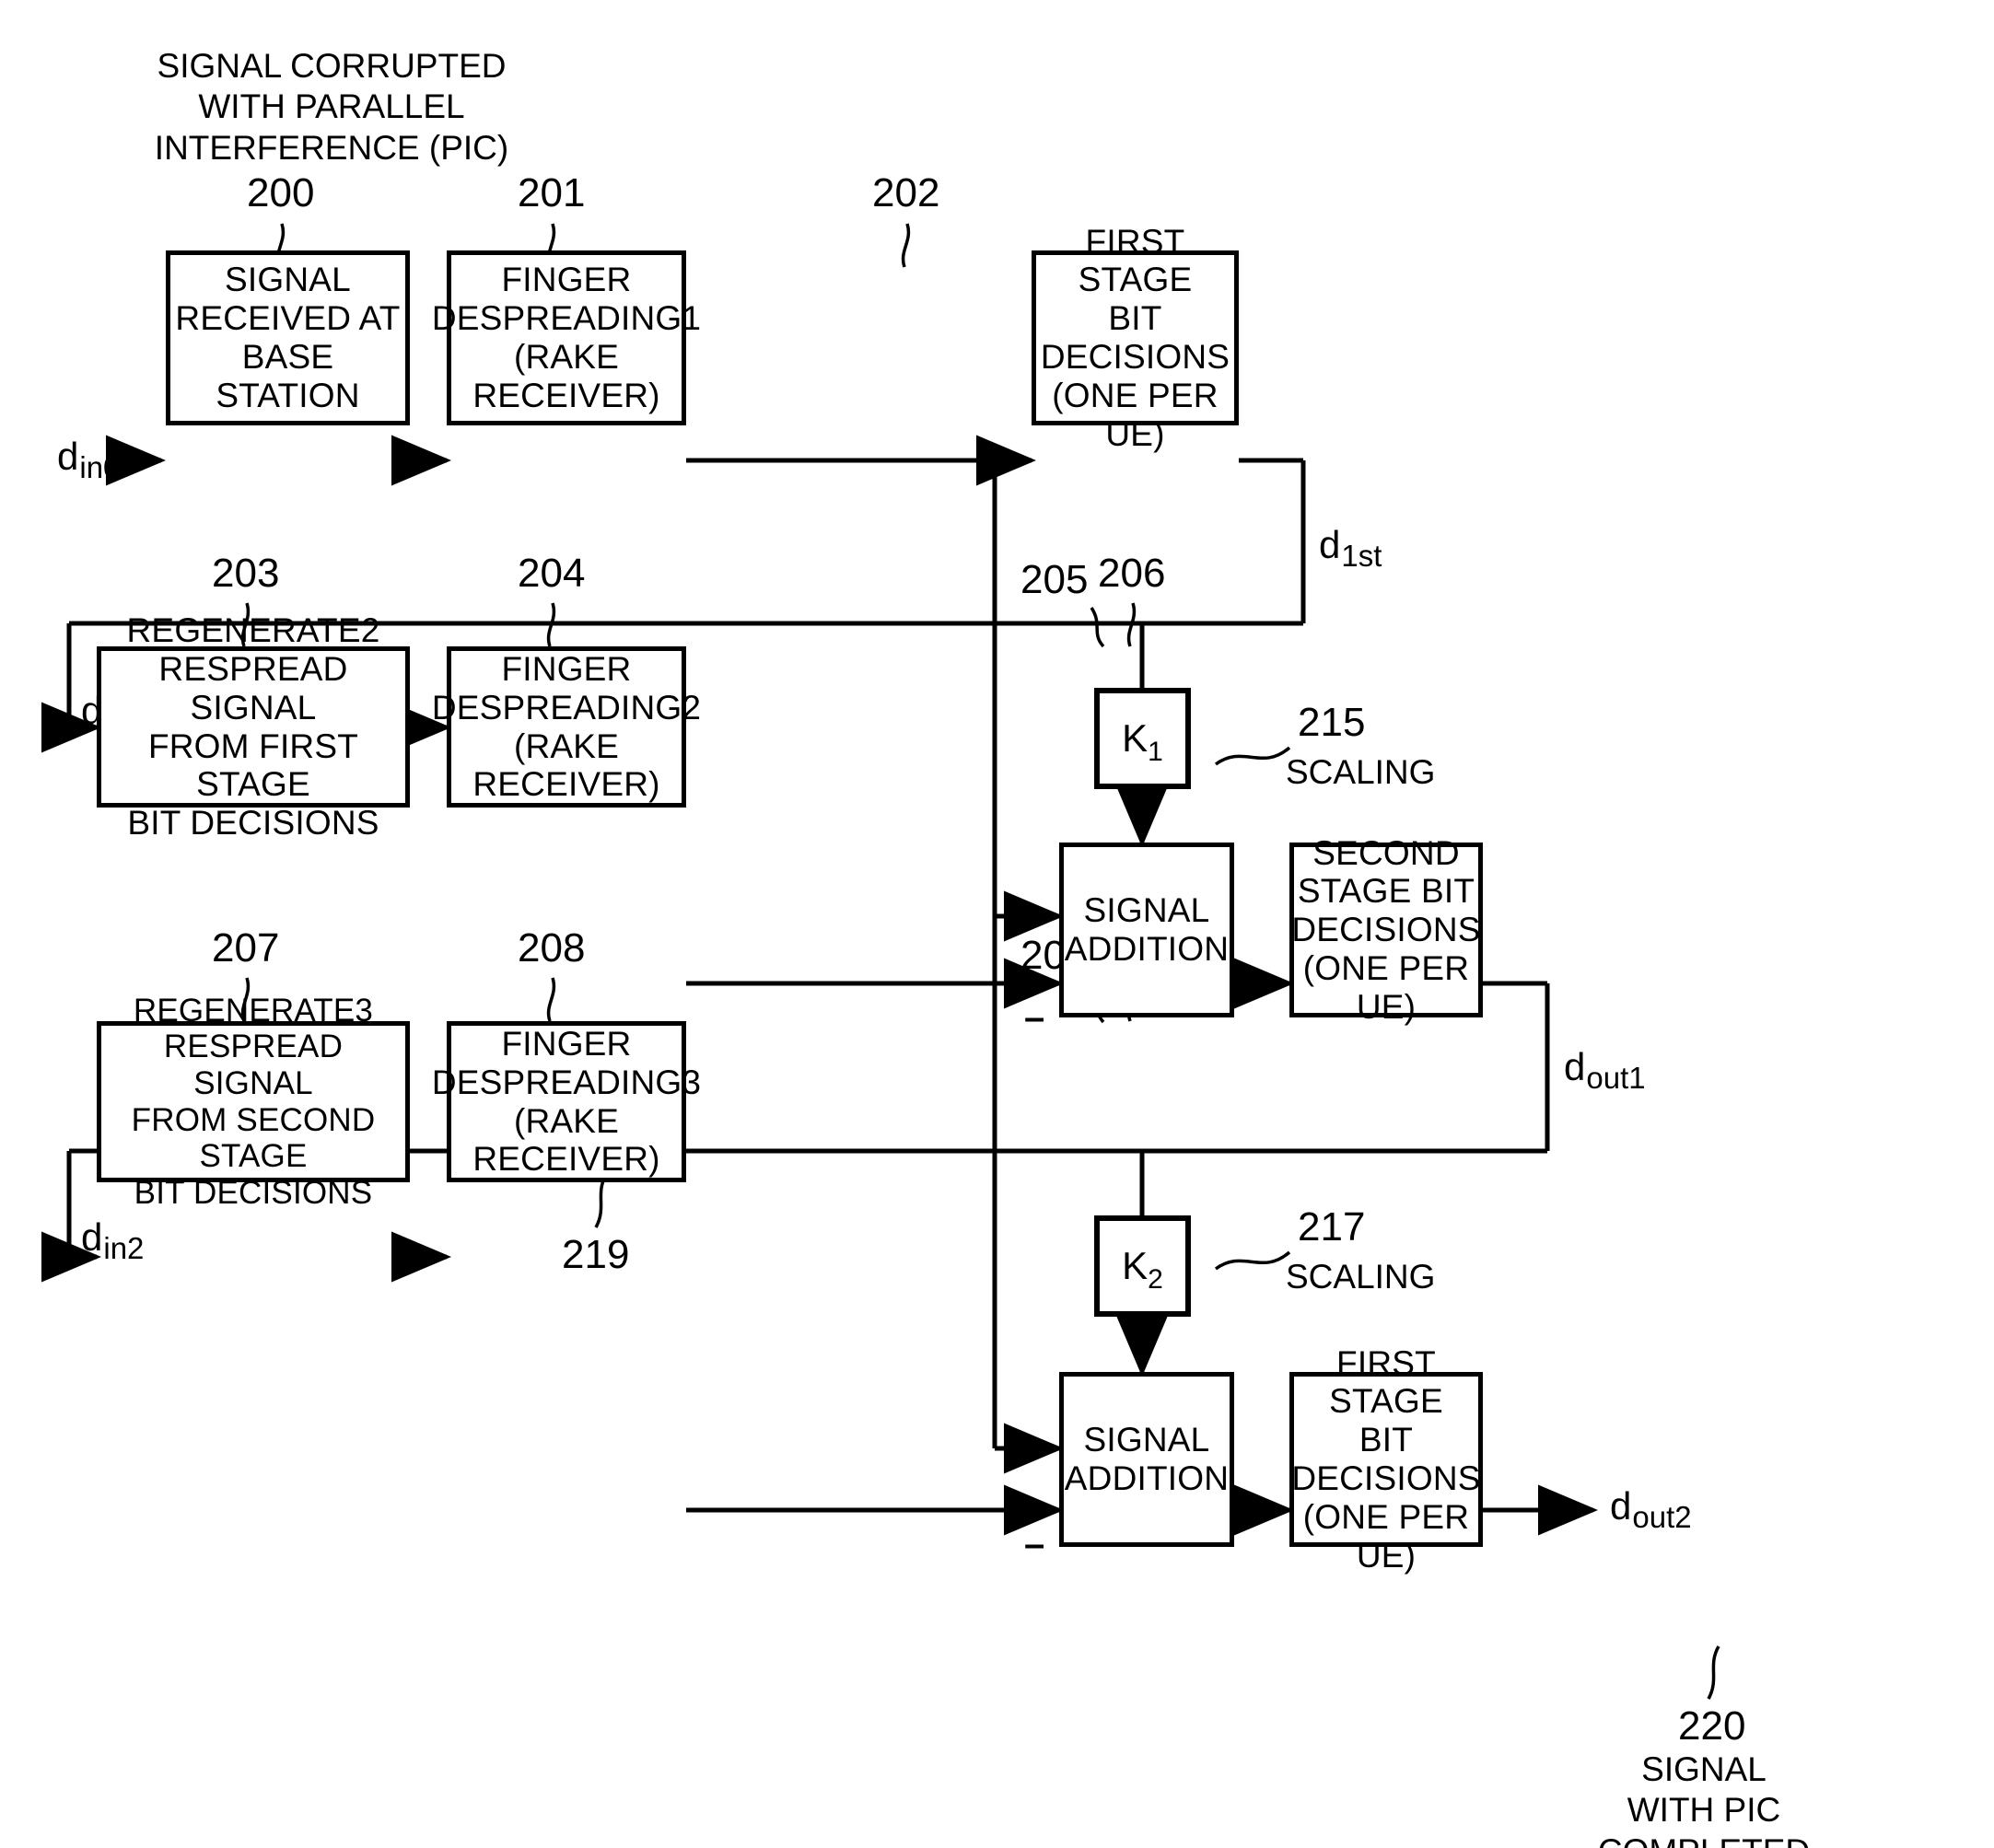 Image resolution: width=1994 pixels, height=1848 pixels. Describe the element at coordinates (1132, 573) in the screenshot. I see `ref-206: 206` at that location.